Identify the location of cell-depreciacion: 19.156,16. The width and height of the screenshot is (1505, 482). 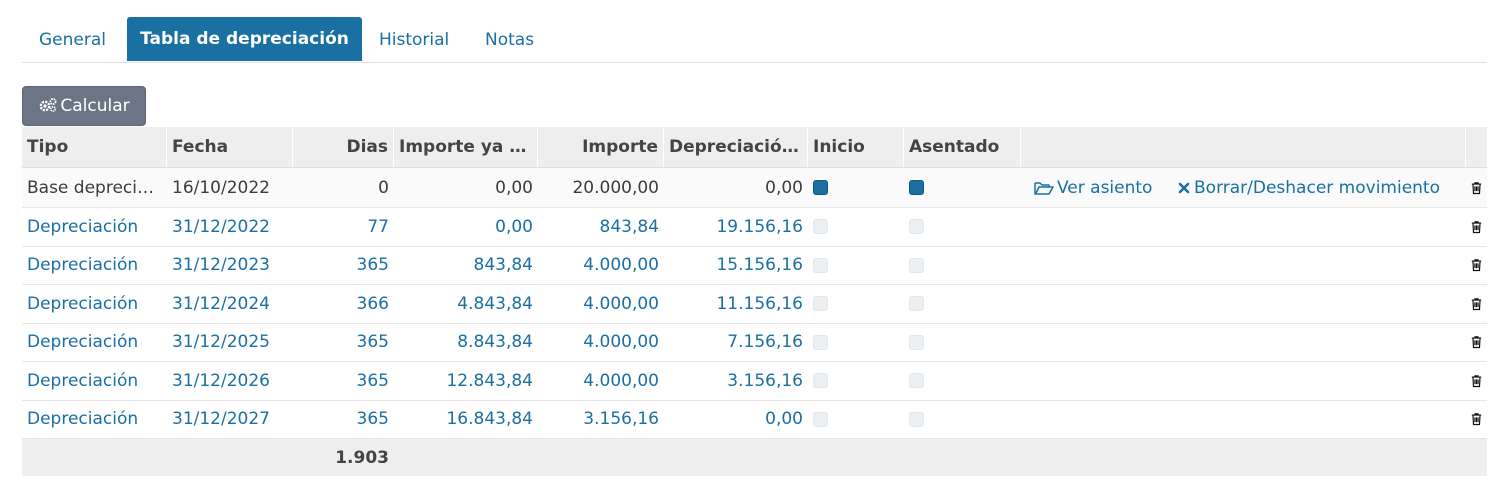
(736, 227).